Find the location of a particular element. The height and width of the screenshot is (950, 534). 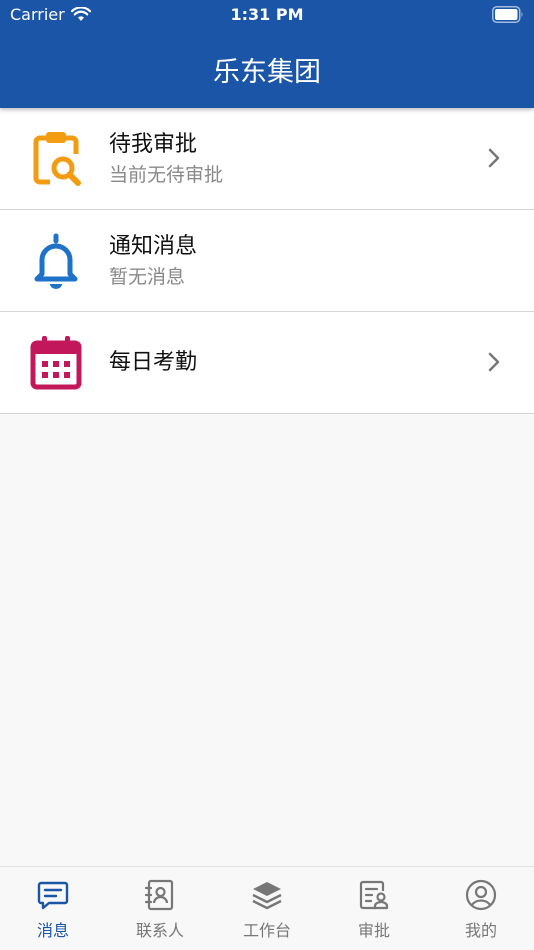

list-item-label: 待我审批 is located at coordinates (153, 144).